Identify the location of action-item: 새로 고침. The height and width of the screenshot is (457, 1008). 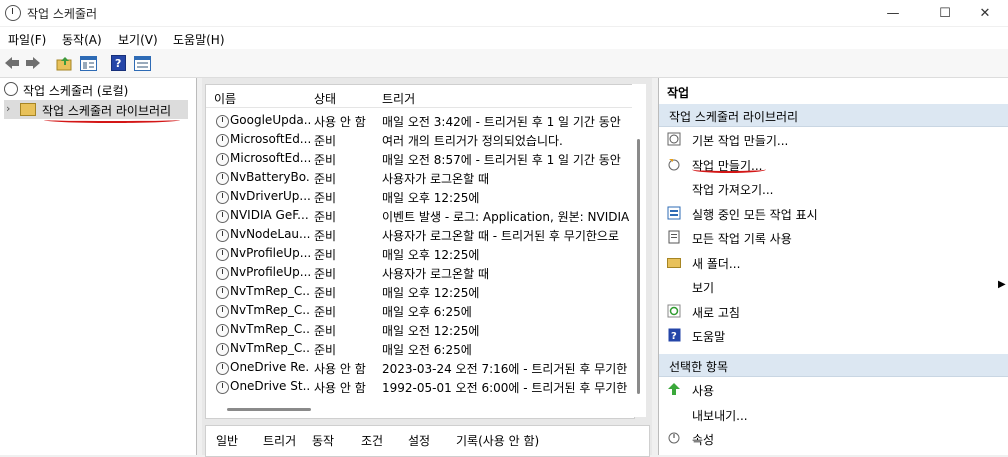
(833, 312).